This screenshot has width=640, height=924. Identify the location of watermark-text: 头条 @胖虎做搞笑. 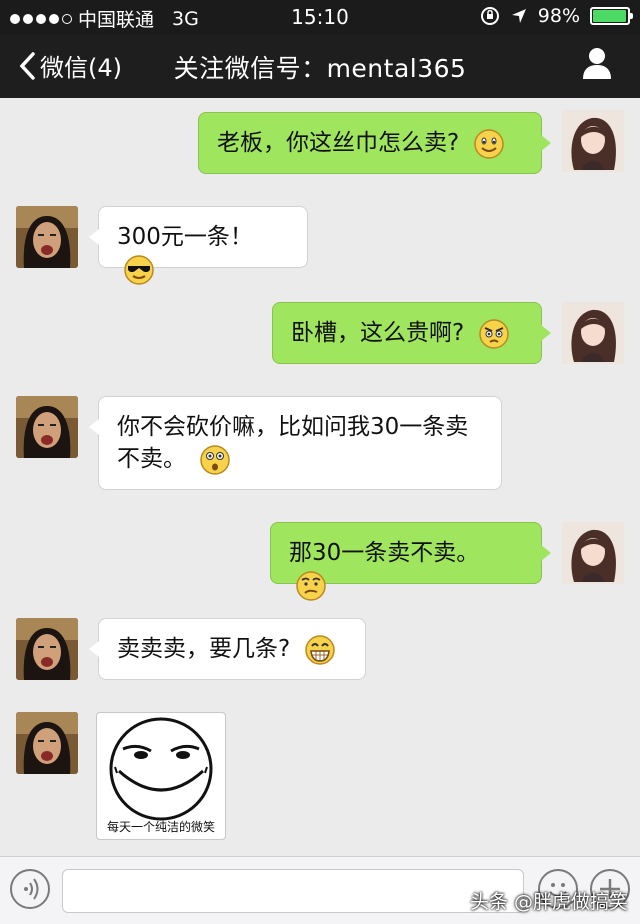
(548, 902).